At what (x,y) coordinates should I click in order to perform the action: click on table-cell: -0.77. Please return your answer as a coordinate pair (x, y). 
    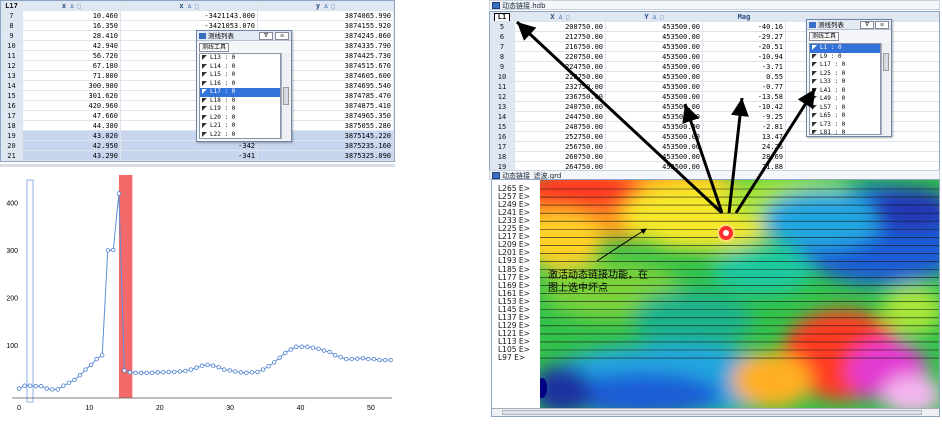
    Looking at the image, I should click on (744, 86).